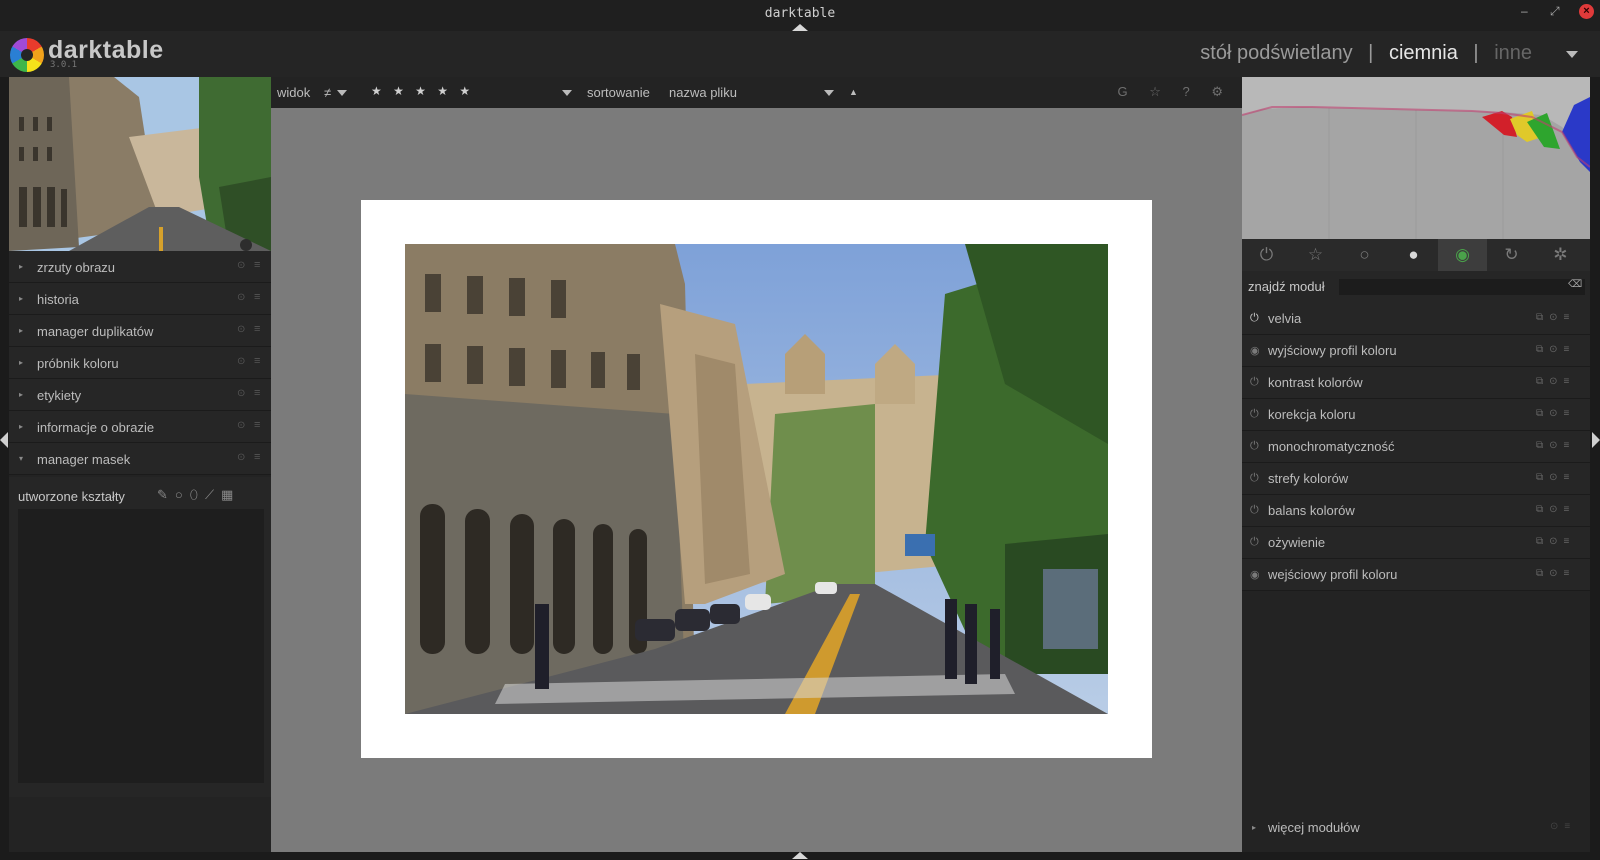 The height and width of the screenshot is (860, 1600). I want to click on module-label: velvia, so click(1285, 318).